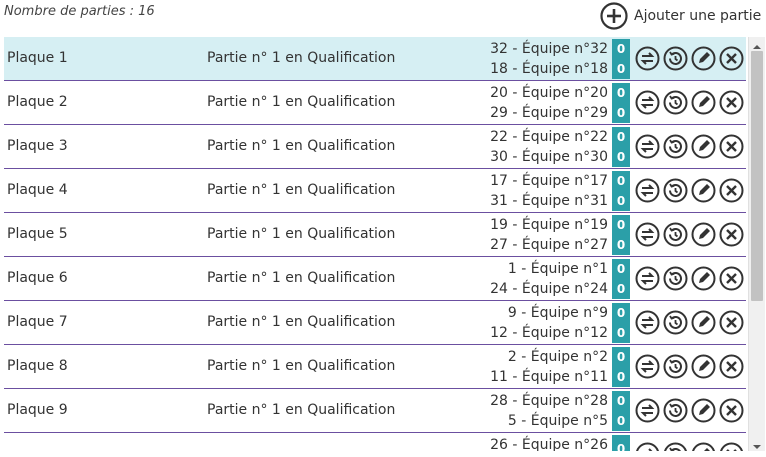 The height and width of the screenshot is (457, 766). I want to click on add-game-label: Ajouter une partie, so click(698, 16).